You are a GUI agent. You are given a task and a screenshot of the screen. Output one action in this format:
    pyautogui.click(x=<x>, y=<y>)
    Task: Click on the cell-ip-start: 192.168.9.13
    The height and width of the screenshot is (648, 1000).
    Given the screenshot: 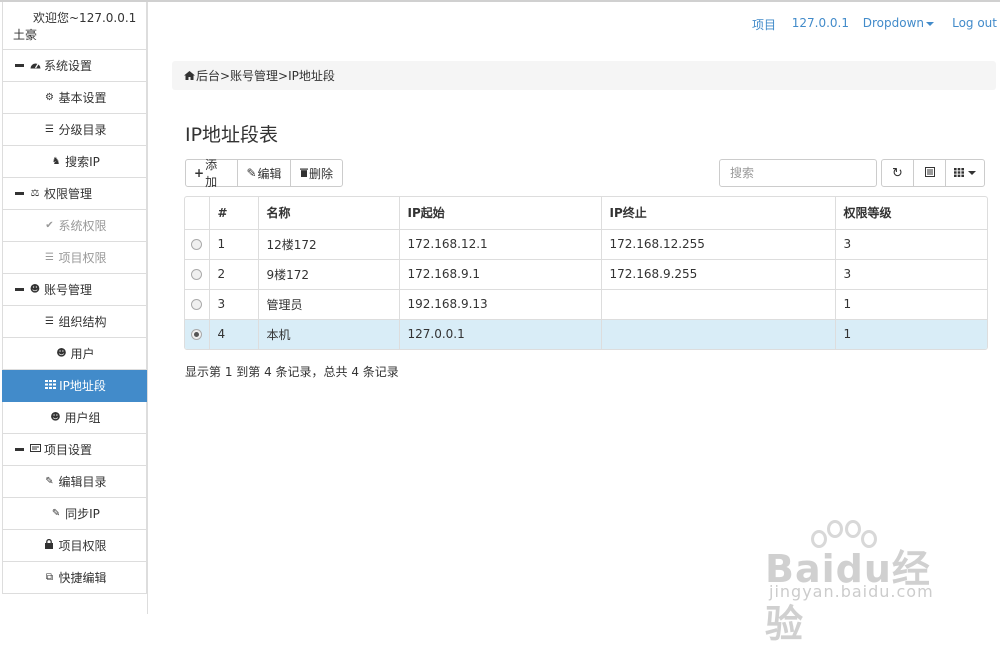 What is the action you would take?
    pyautogui.click(x=499, y=303)
    